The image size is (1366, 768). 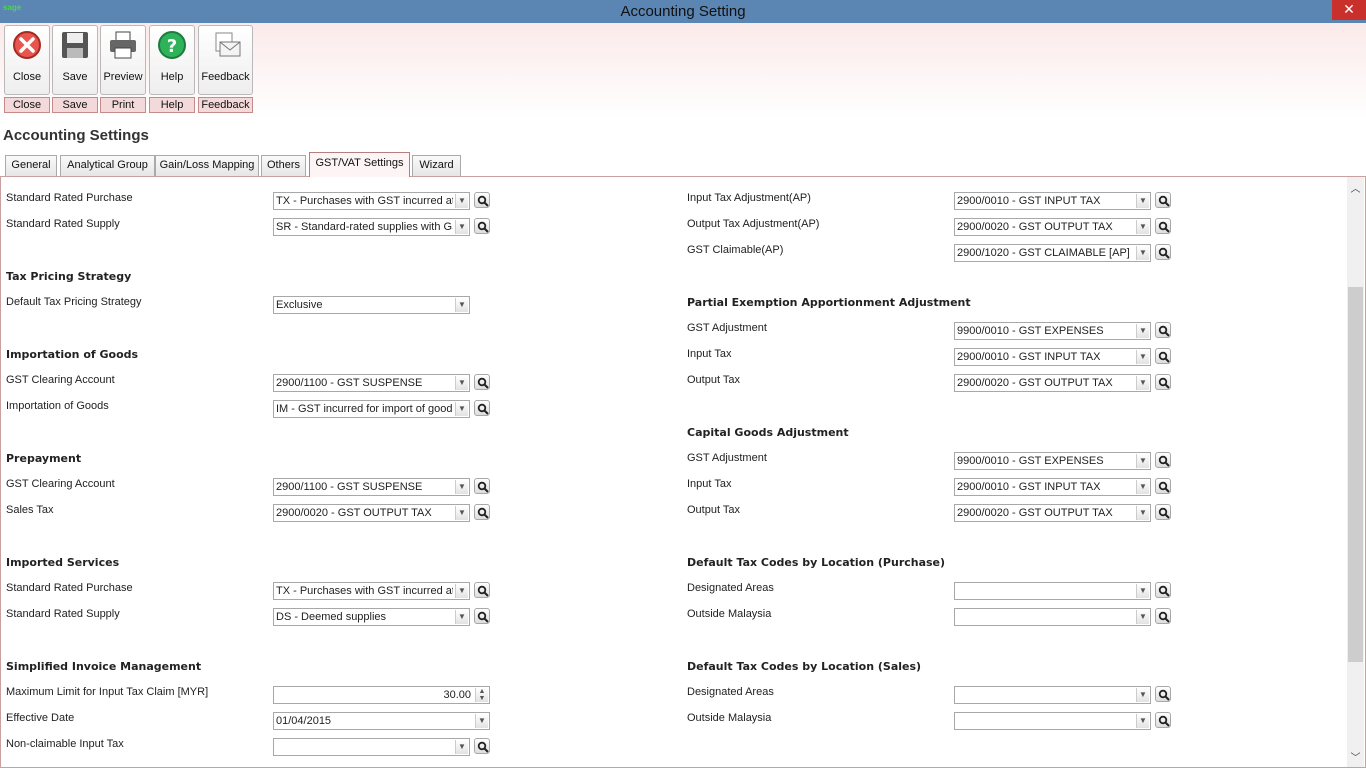 I want to click on import-goods-lookup-button, so click(x=482, y=408).